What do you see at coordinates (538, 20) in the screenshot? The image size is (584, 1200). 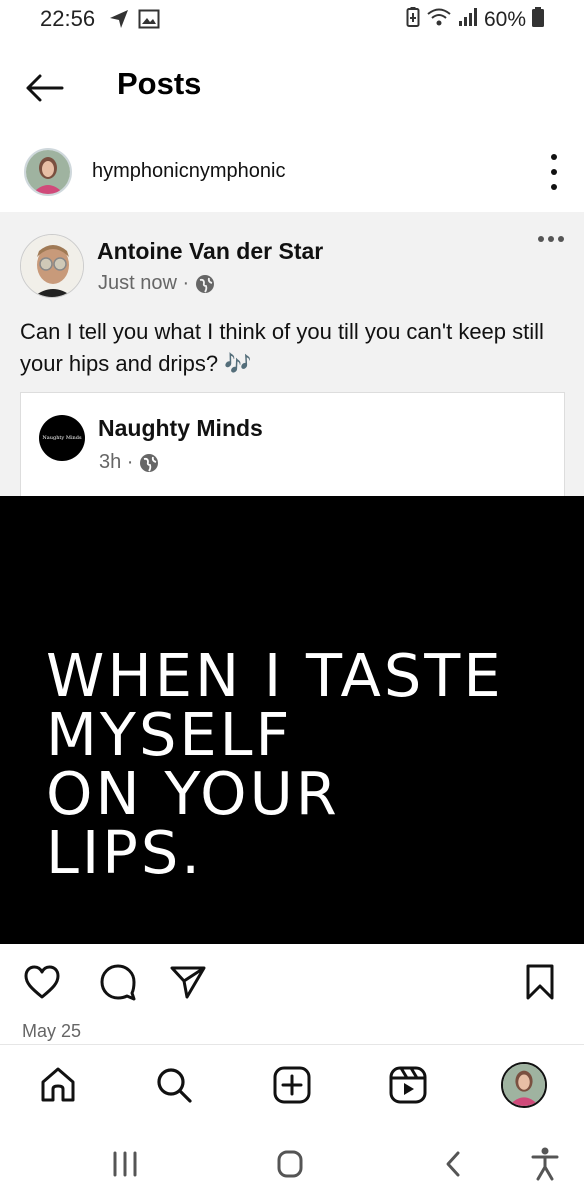 I see `battery-icon` at bounding box center [538, 20].